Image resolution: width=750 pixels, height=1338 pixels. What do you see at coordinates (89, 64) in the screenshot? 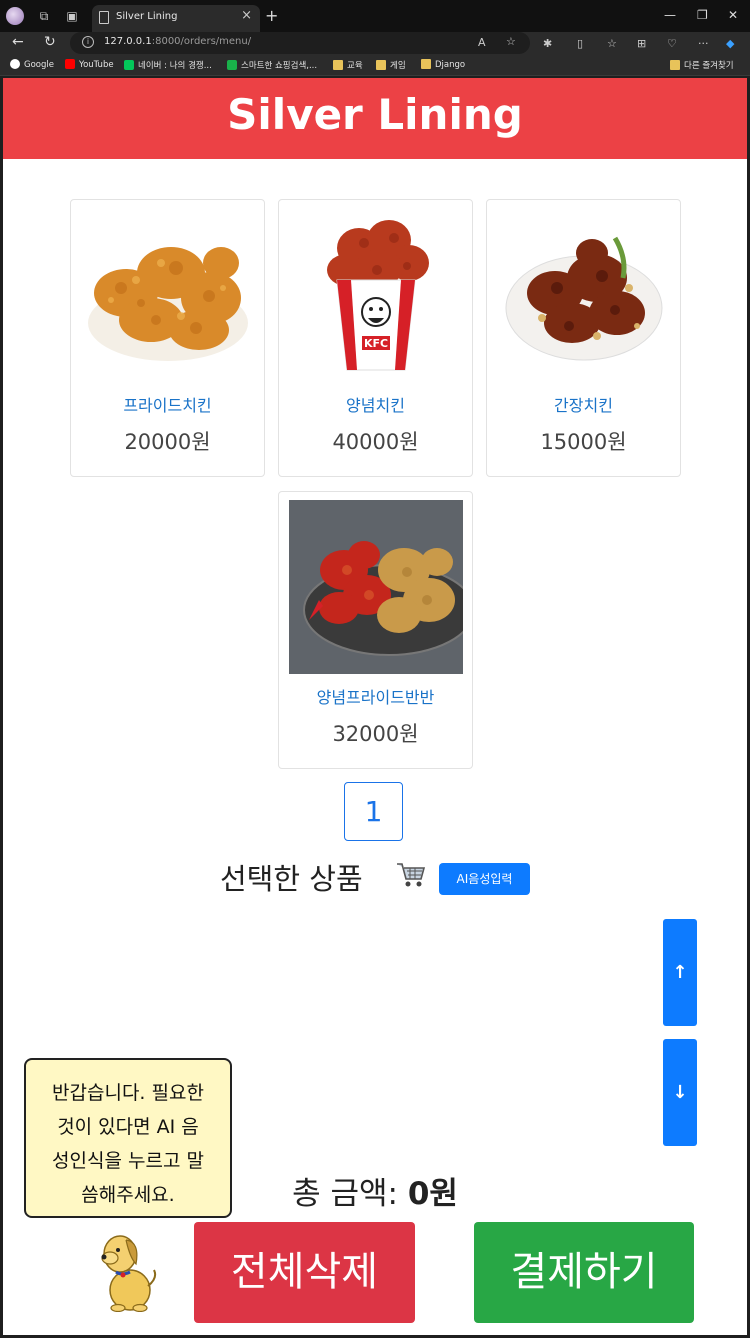
I see `bookmark-youtube: YouTube` at bounding box center [89, 64].